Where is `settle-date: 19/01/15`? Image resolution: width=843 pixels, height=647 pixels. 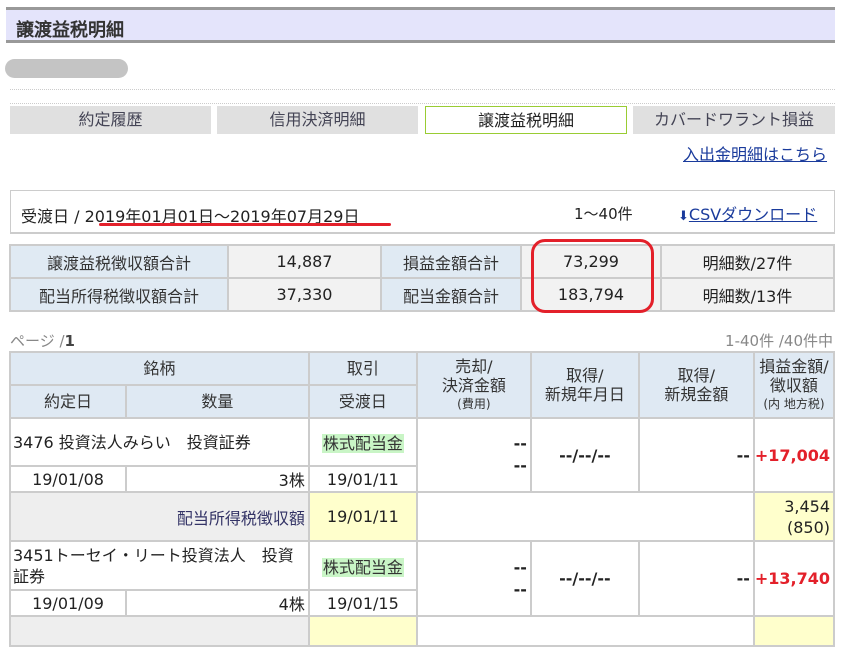 settle-date: 19/01/15 is located at coordinates (362, 603).